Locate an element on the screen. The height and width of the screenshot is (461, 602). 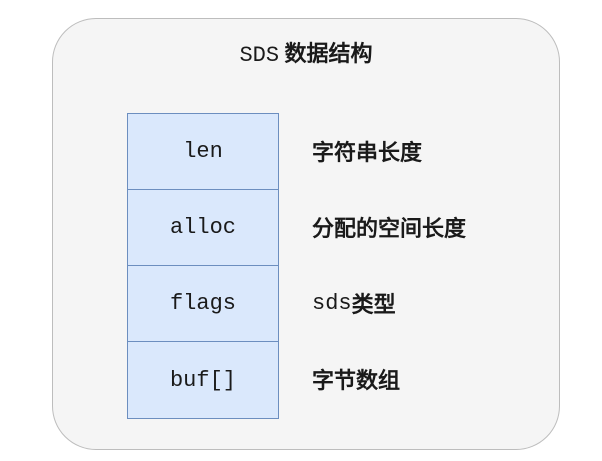
desc-alloc: 分配的空间长度 is located at coordinates (389, 227).